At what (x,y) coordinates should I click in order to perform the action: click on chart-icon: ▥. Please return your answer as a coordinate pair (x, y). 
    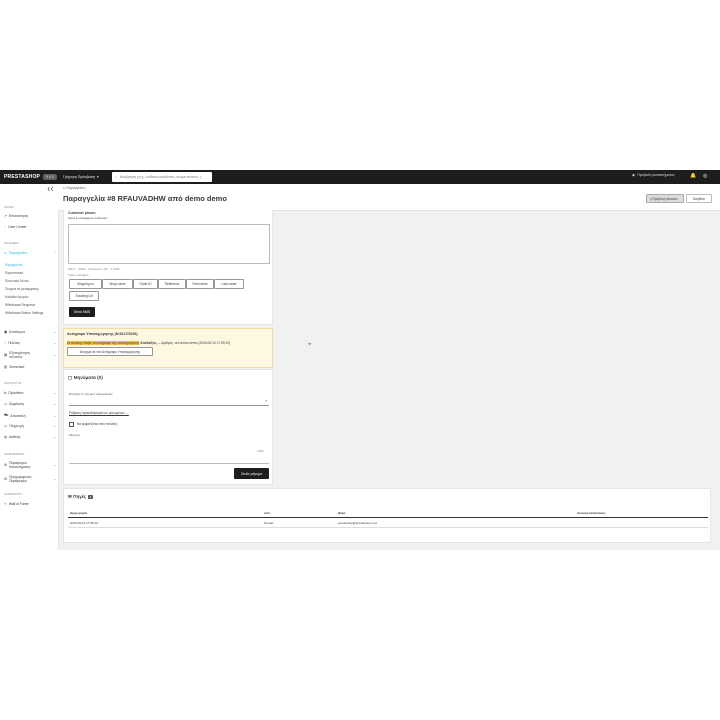
    Looking at the image, I should click on (6, 367).